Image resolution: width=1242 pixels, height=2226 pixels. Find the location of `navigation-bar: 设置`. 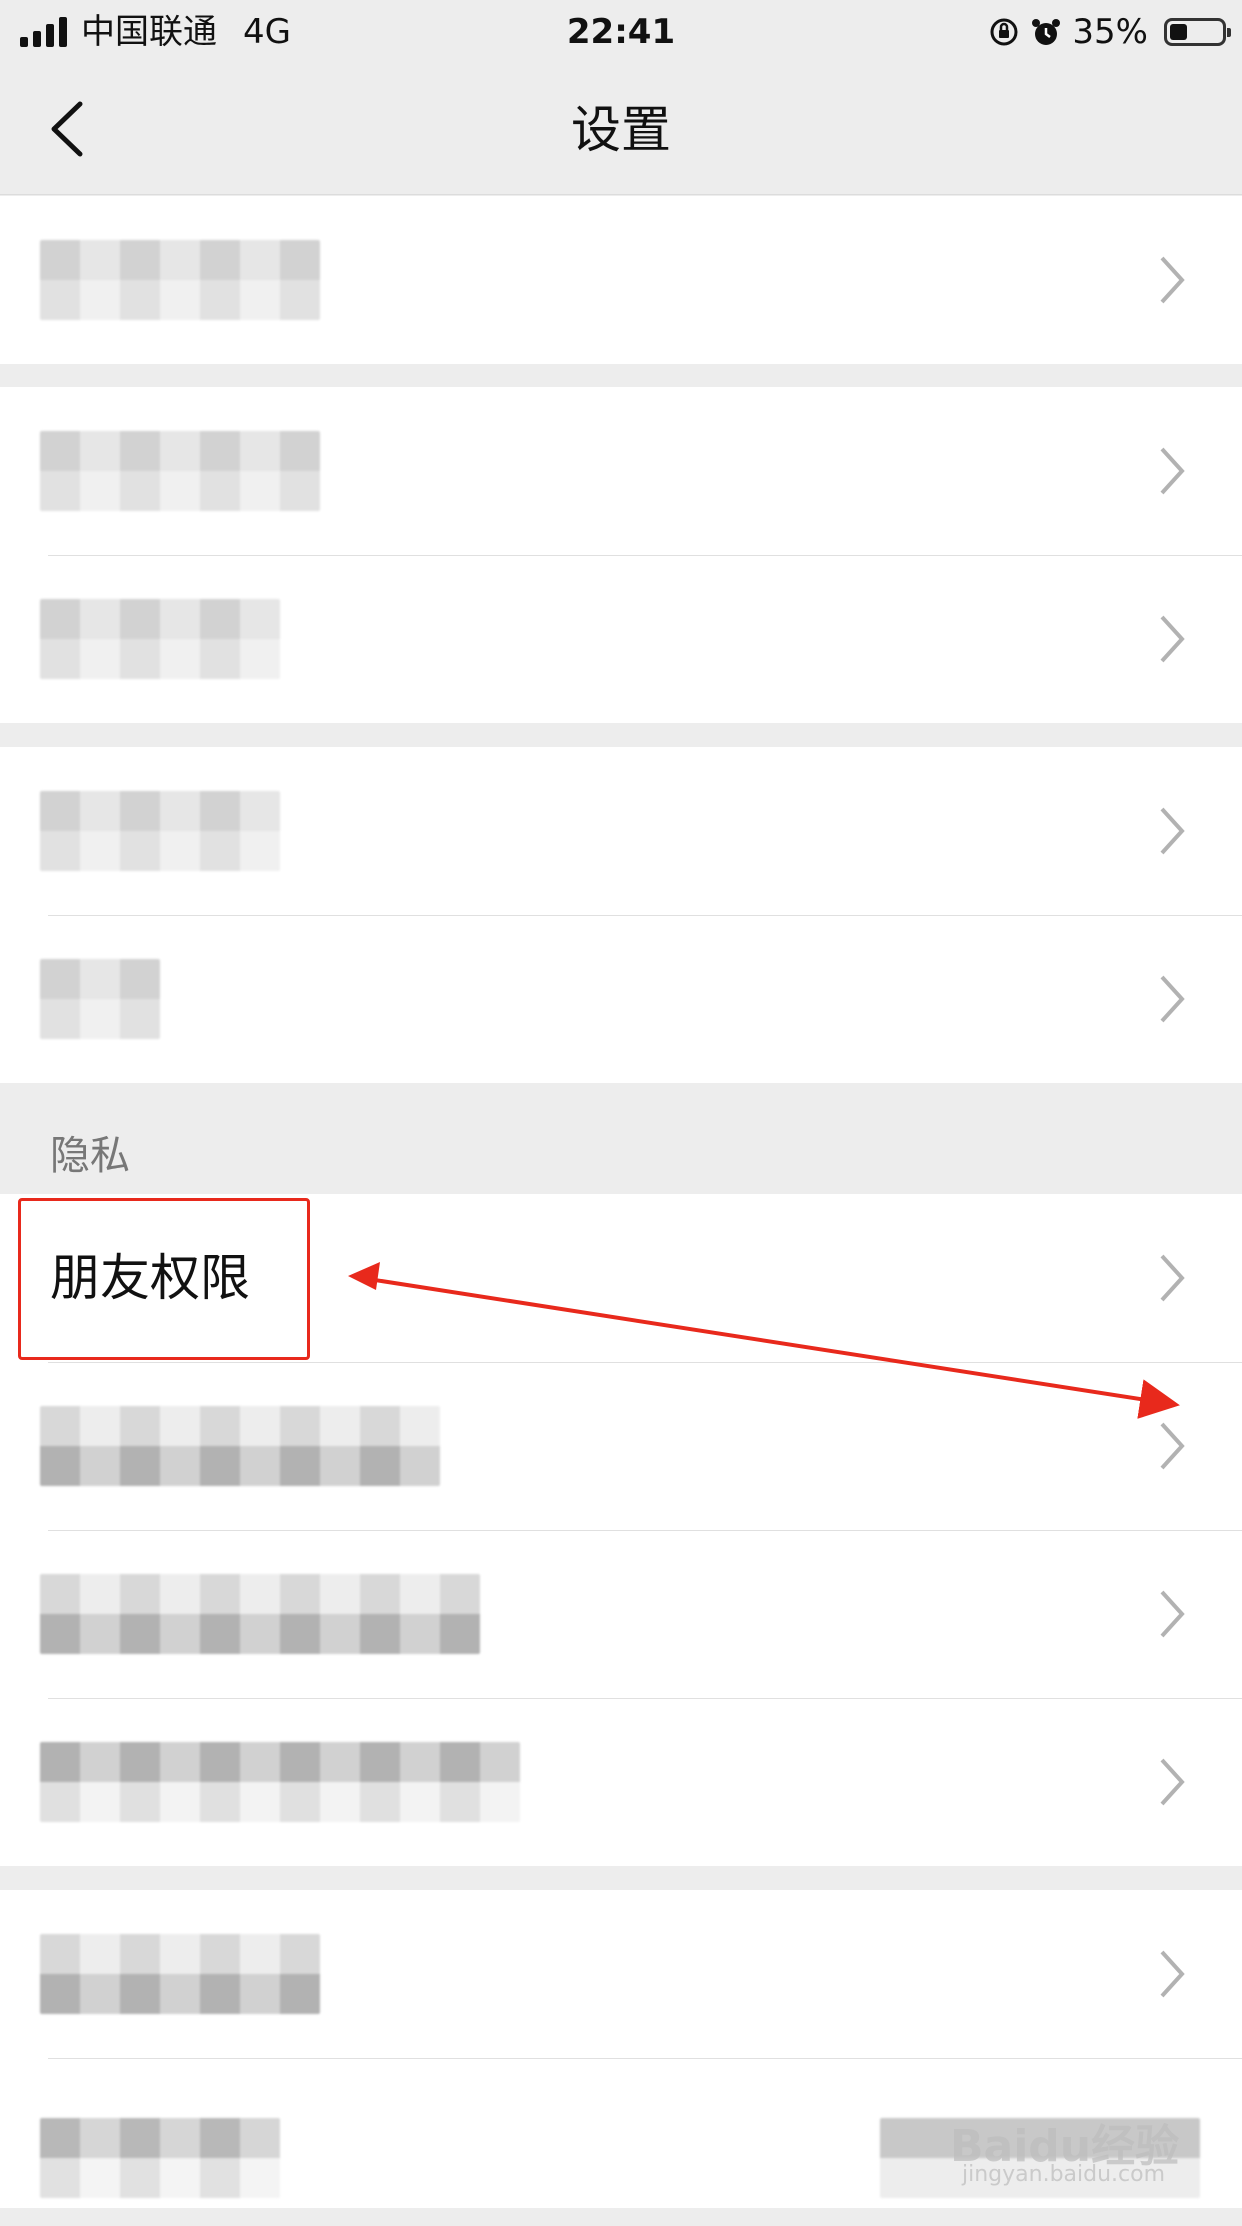

navigation-bar: 设置 is located at coordinates (621, 128).